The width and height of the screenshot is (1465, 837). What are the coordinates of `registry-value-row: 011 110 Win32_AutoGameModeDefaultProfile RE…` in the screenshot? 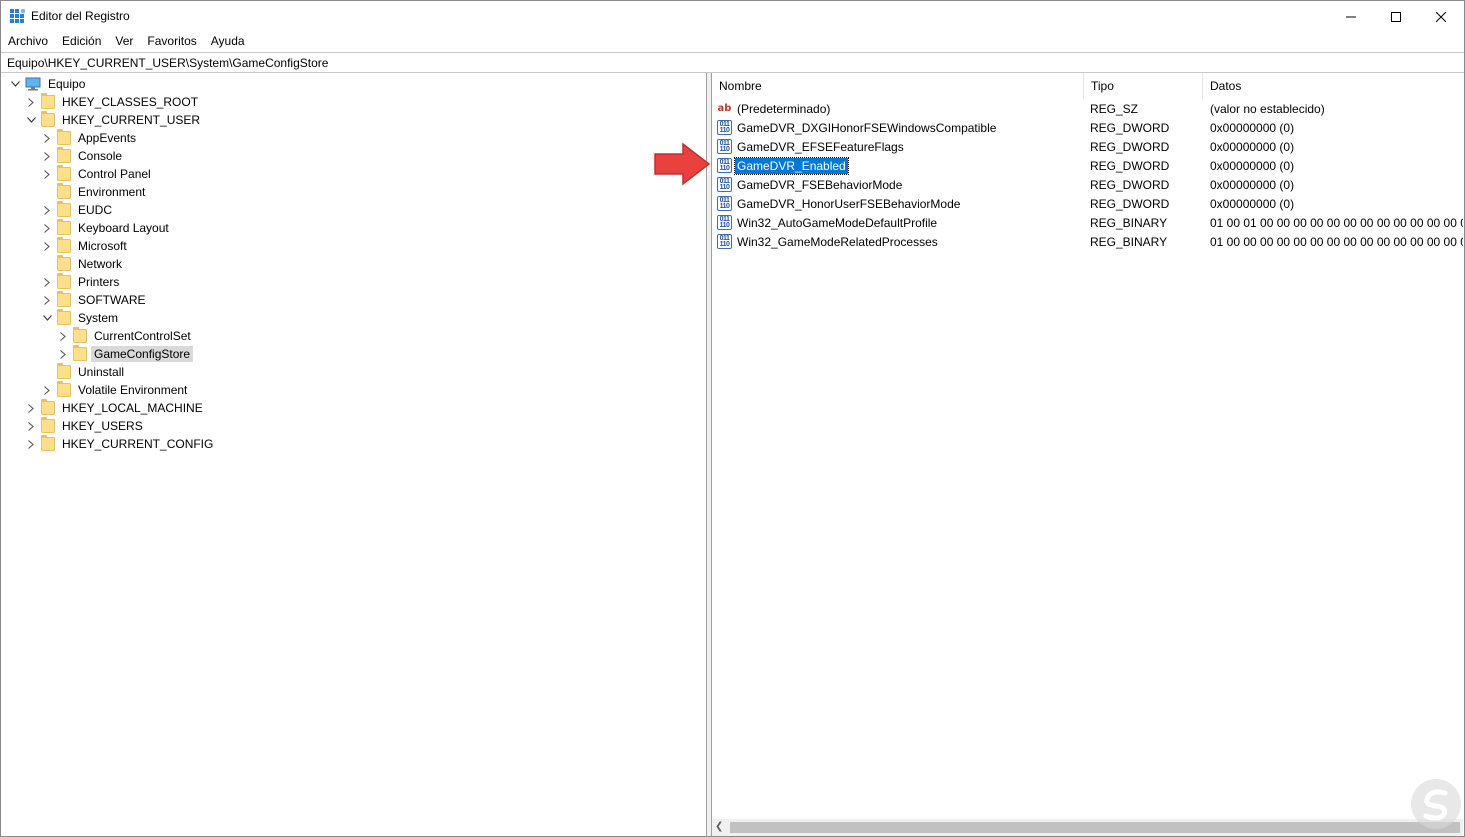 It's located at (1087, 222).